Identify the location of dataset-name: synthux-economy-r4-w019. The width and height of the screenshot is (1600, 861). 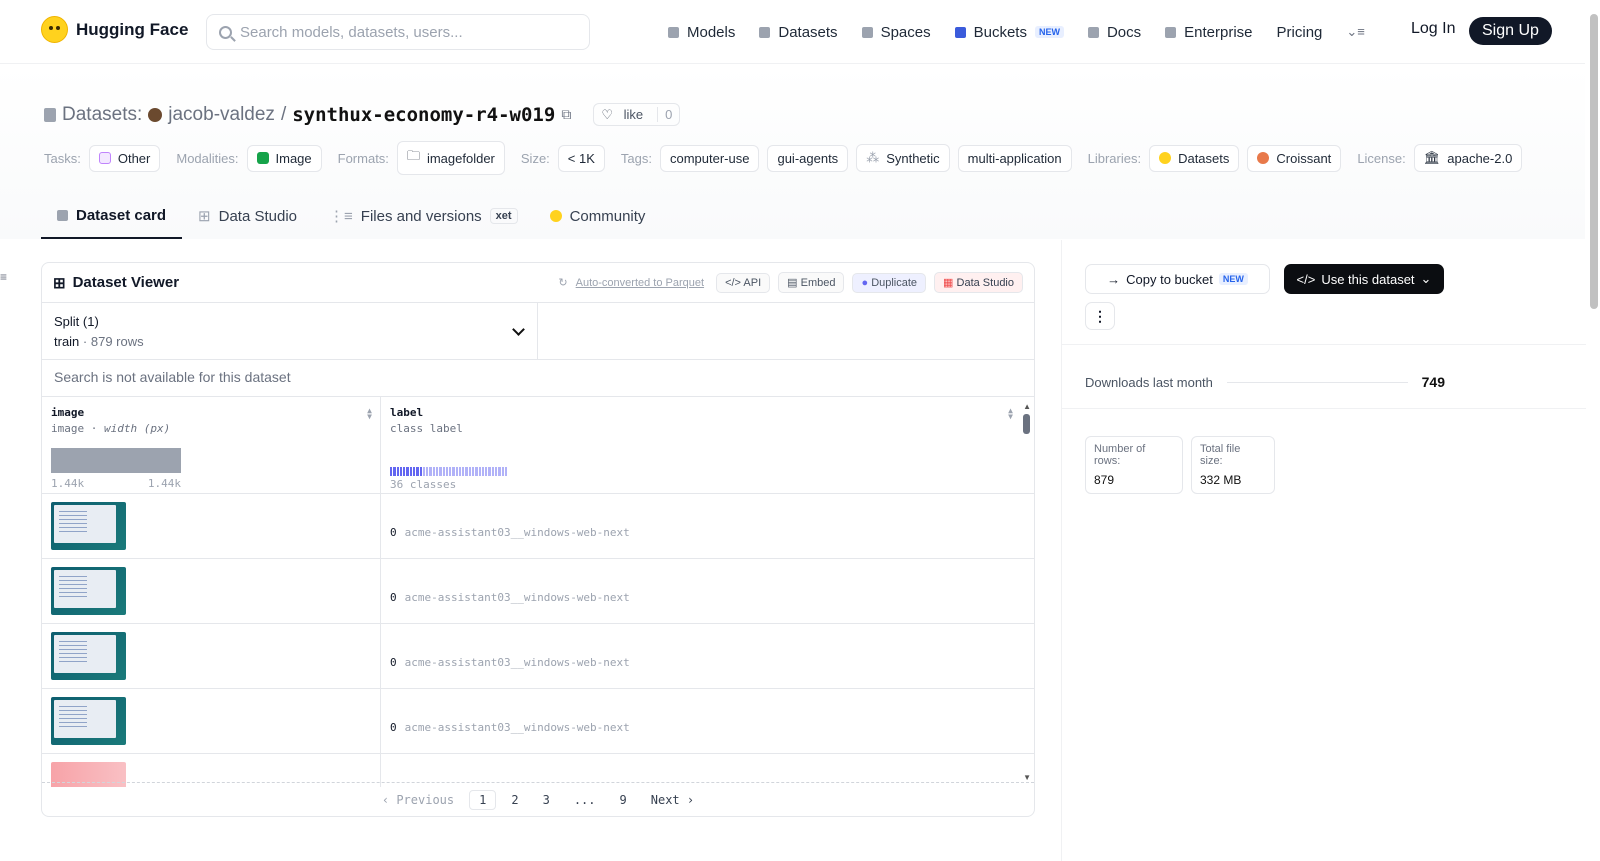
(423, 115).